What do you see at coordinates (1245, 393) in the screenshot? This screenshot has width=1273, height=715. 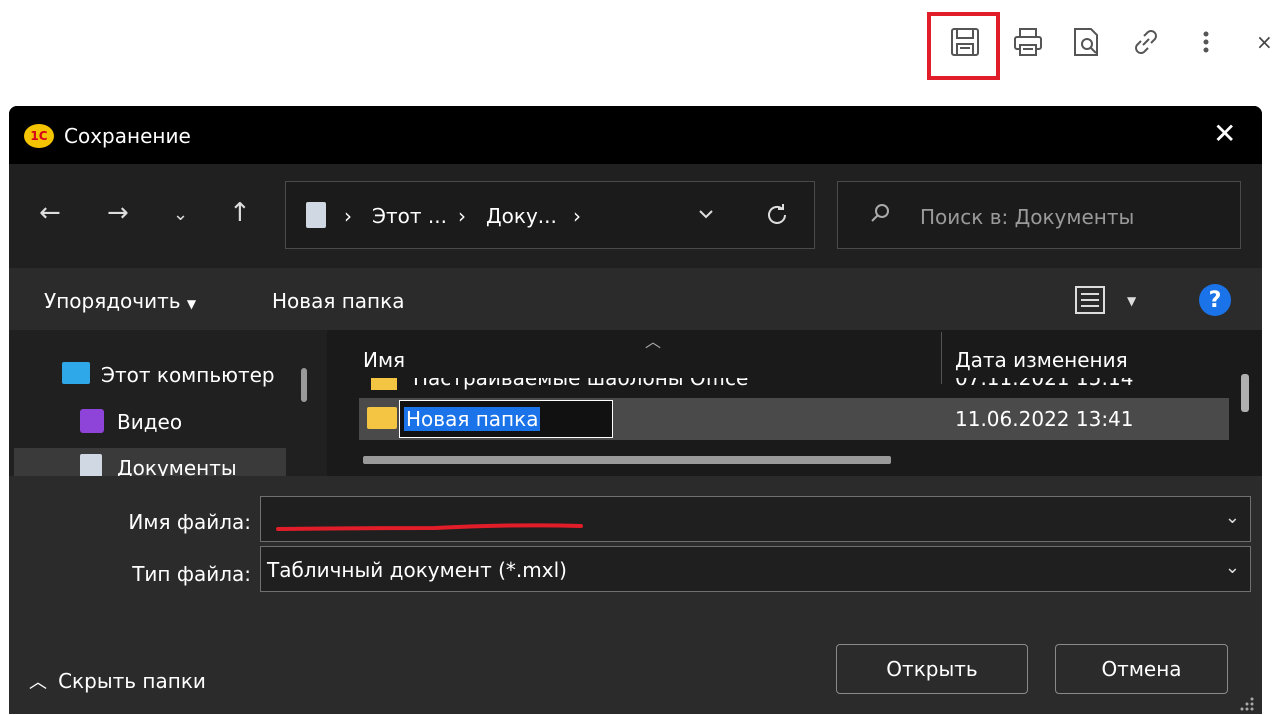 I see `vertical-scrollbar` at bounding box center [1245, 393].